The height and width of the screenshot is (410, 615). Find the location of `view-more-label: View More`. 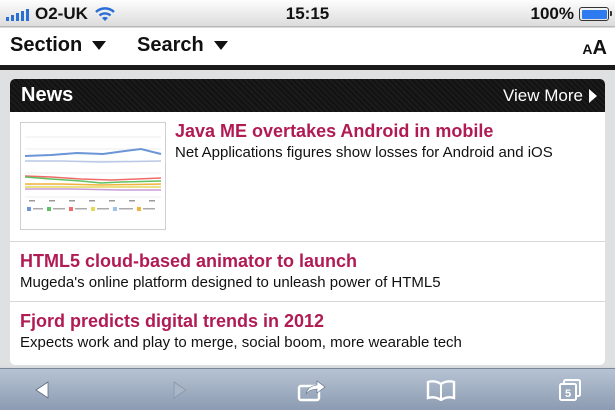

view-more-label: View More is located at coordinates (543, 95).